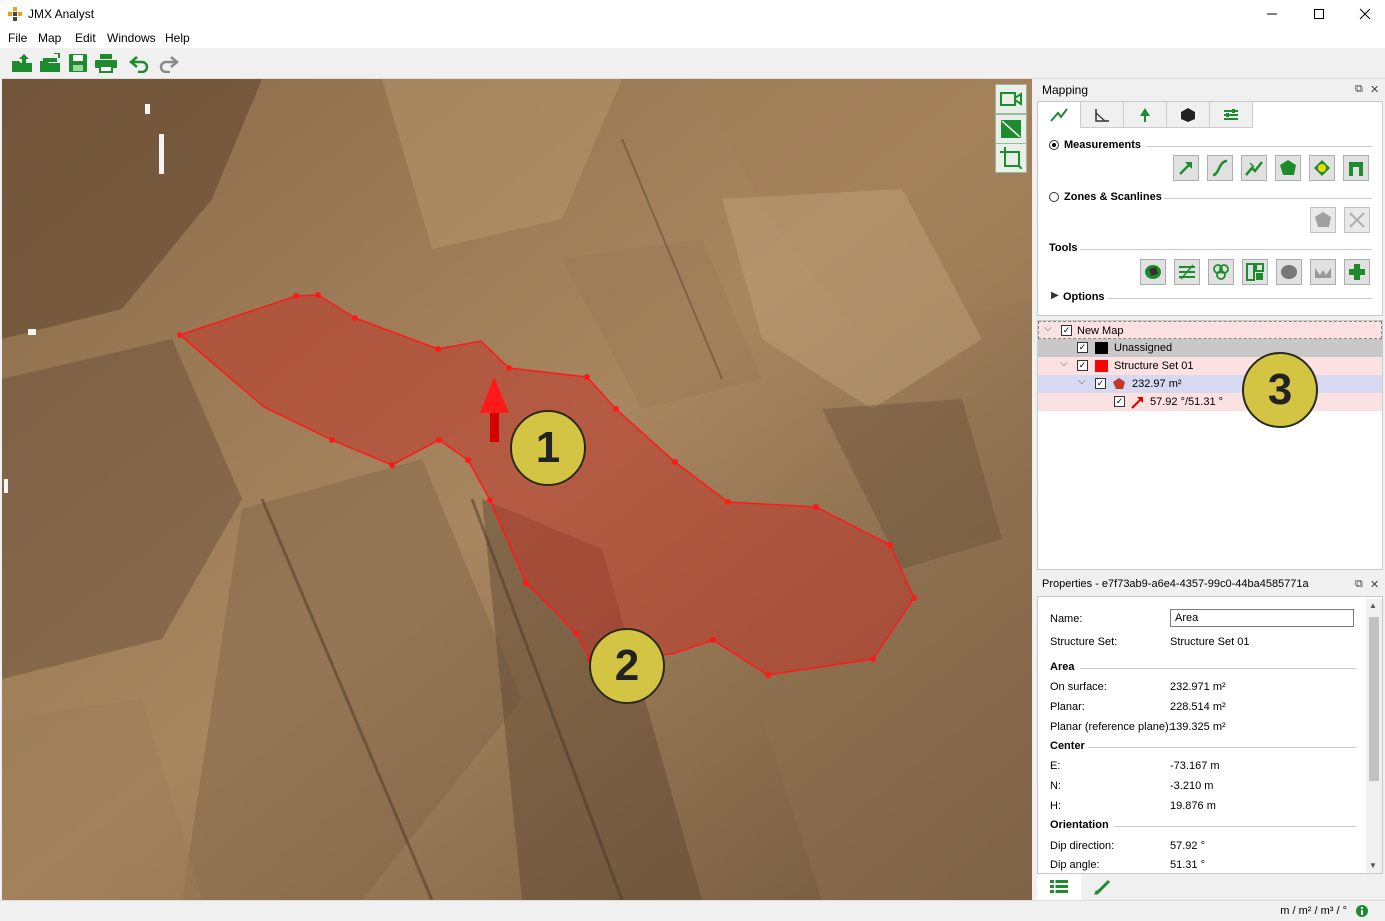 This screenshot has height=921, width=1385. Describe the element at coordinates (692, 38) in the screenshot. I see `menu-bar: File Map Edit Windows Help` at that location.